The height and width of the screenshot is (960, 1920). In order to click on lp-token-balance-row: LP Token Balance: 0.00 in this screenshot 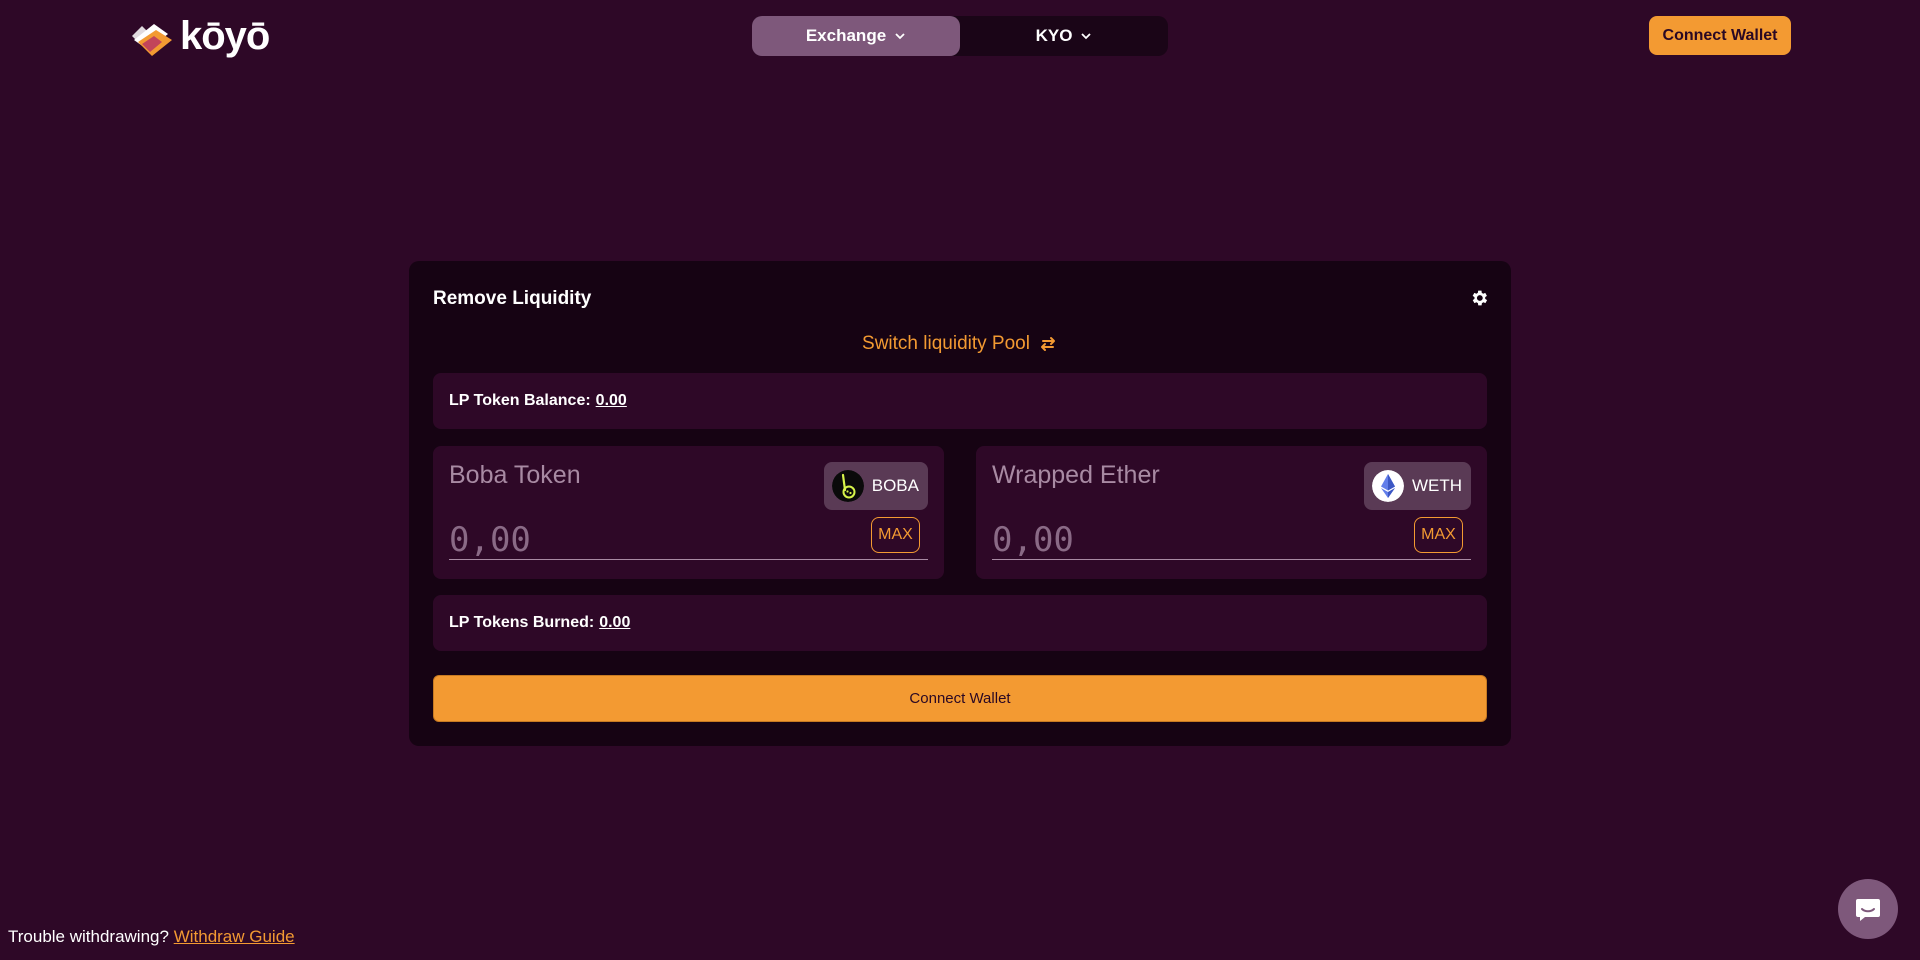, I will do `click(960, 401)`.